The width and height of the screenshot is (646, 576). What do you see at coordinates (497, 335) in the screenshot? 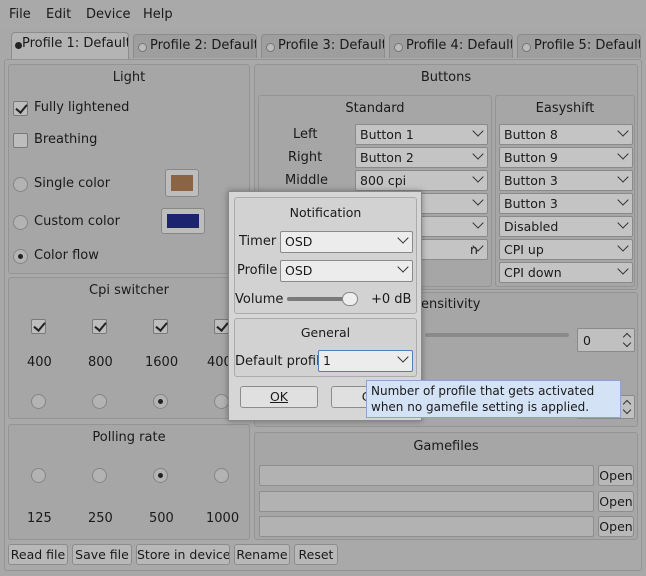
I see `sensitivity-slider` at bounding box center [497, 335].